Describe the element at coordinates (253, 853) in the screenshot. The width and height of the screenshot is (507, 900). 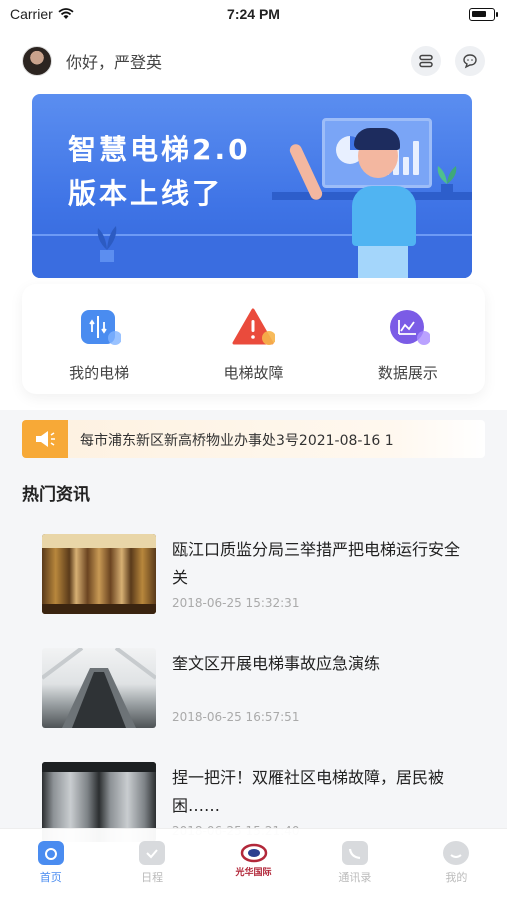
I see `brand-logo-icon` at that location.